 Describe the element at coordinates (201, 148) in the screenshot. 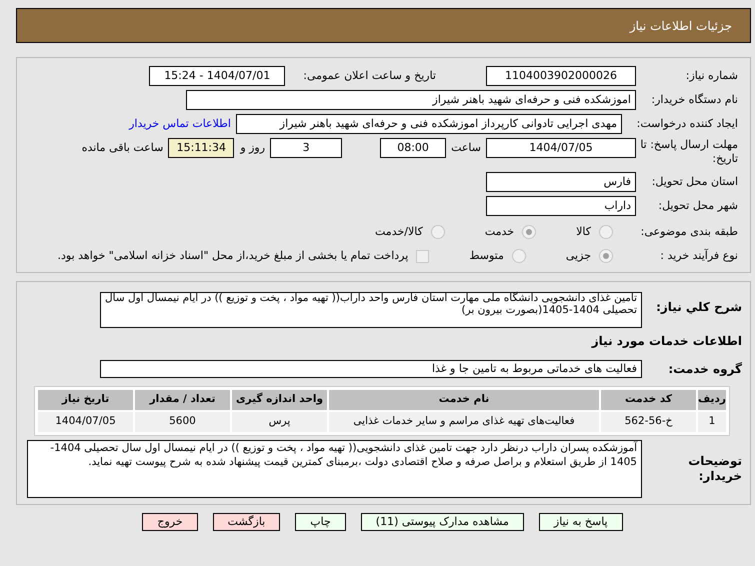

I see `remaining-time-field: 15:11:34` at that location.